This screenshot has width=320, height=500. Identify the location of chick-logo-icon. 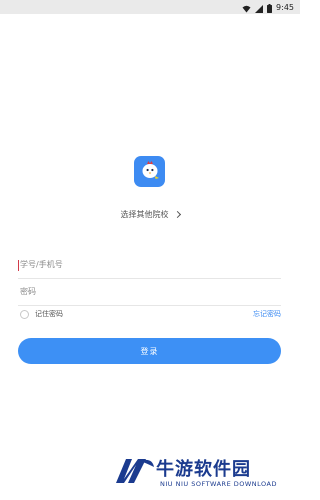
(150, 172).